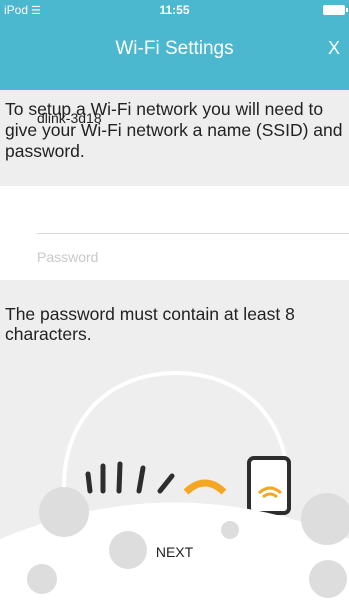 Image resolution: width=349 pixels, height=603 pixels. What do you see at coordinates (334, 48) in the screenshot?
I see `close-button: X` at bounding box center [334, 48].